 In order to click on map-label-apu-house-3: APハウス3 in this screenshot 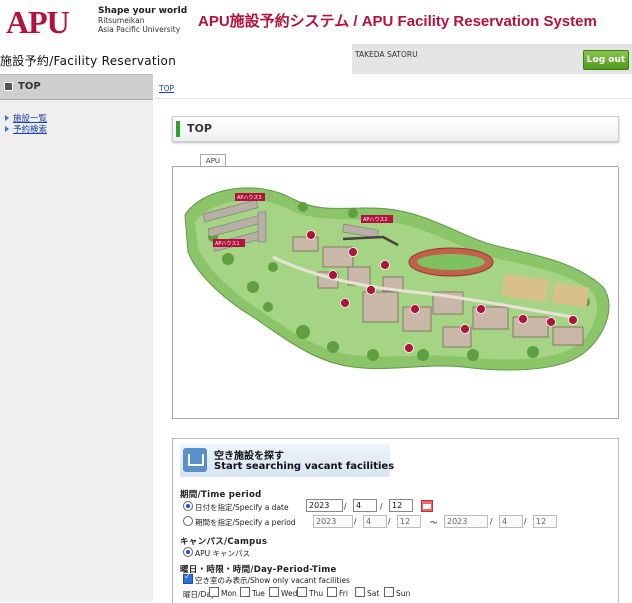, I will do `click(249, 197)`.